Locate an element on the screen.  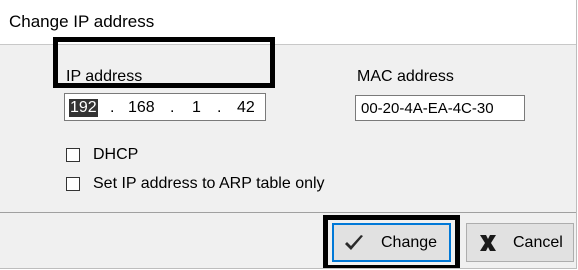
arp-only-checkbox is located at coordinates (73, 184).